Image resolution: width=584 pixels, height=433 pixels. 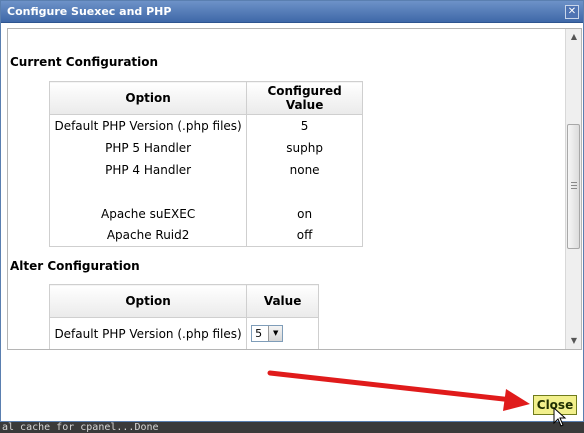 I want to click on table-row: Apache Ruid2 off, so click(x=205, y=235).